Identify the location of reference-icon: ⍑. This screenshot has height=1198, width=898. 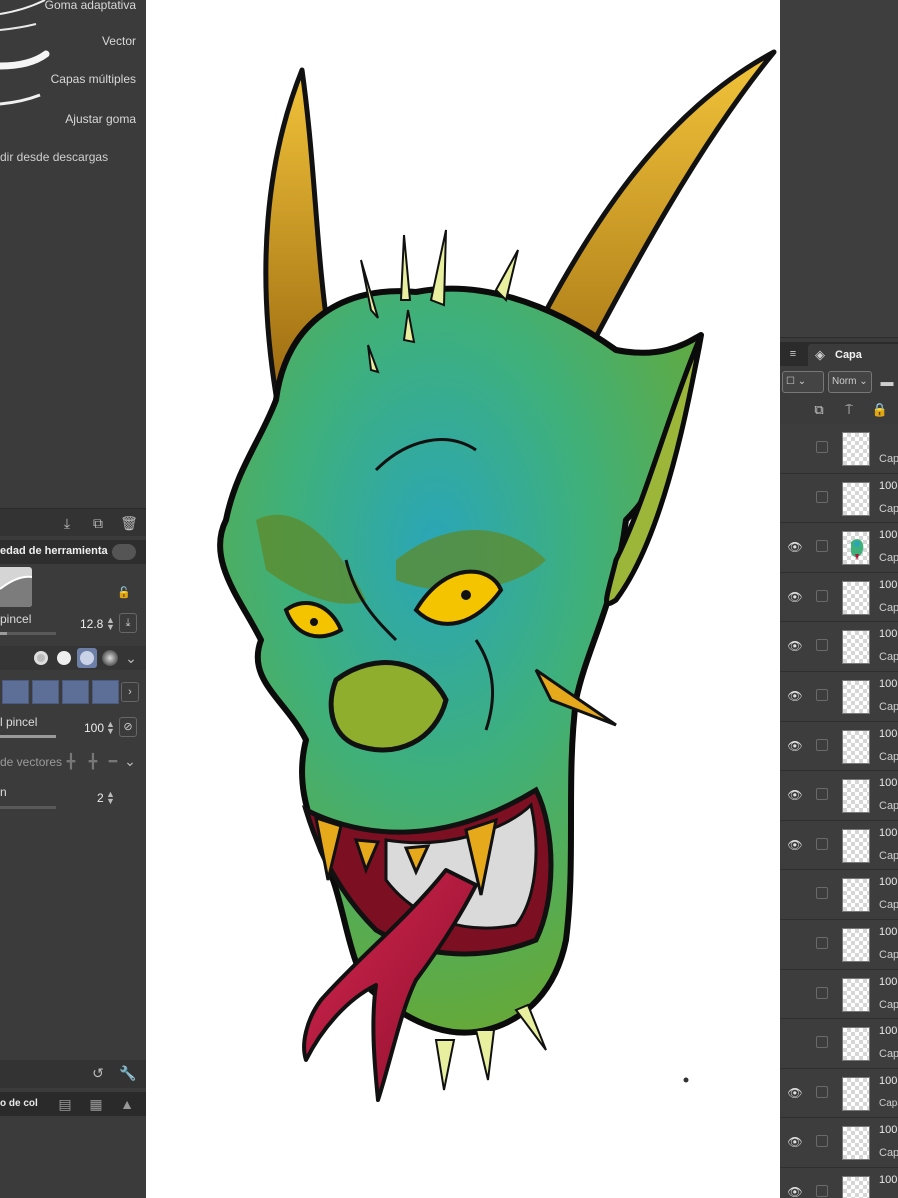
(849, 410).